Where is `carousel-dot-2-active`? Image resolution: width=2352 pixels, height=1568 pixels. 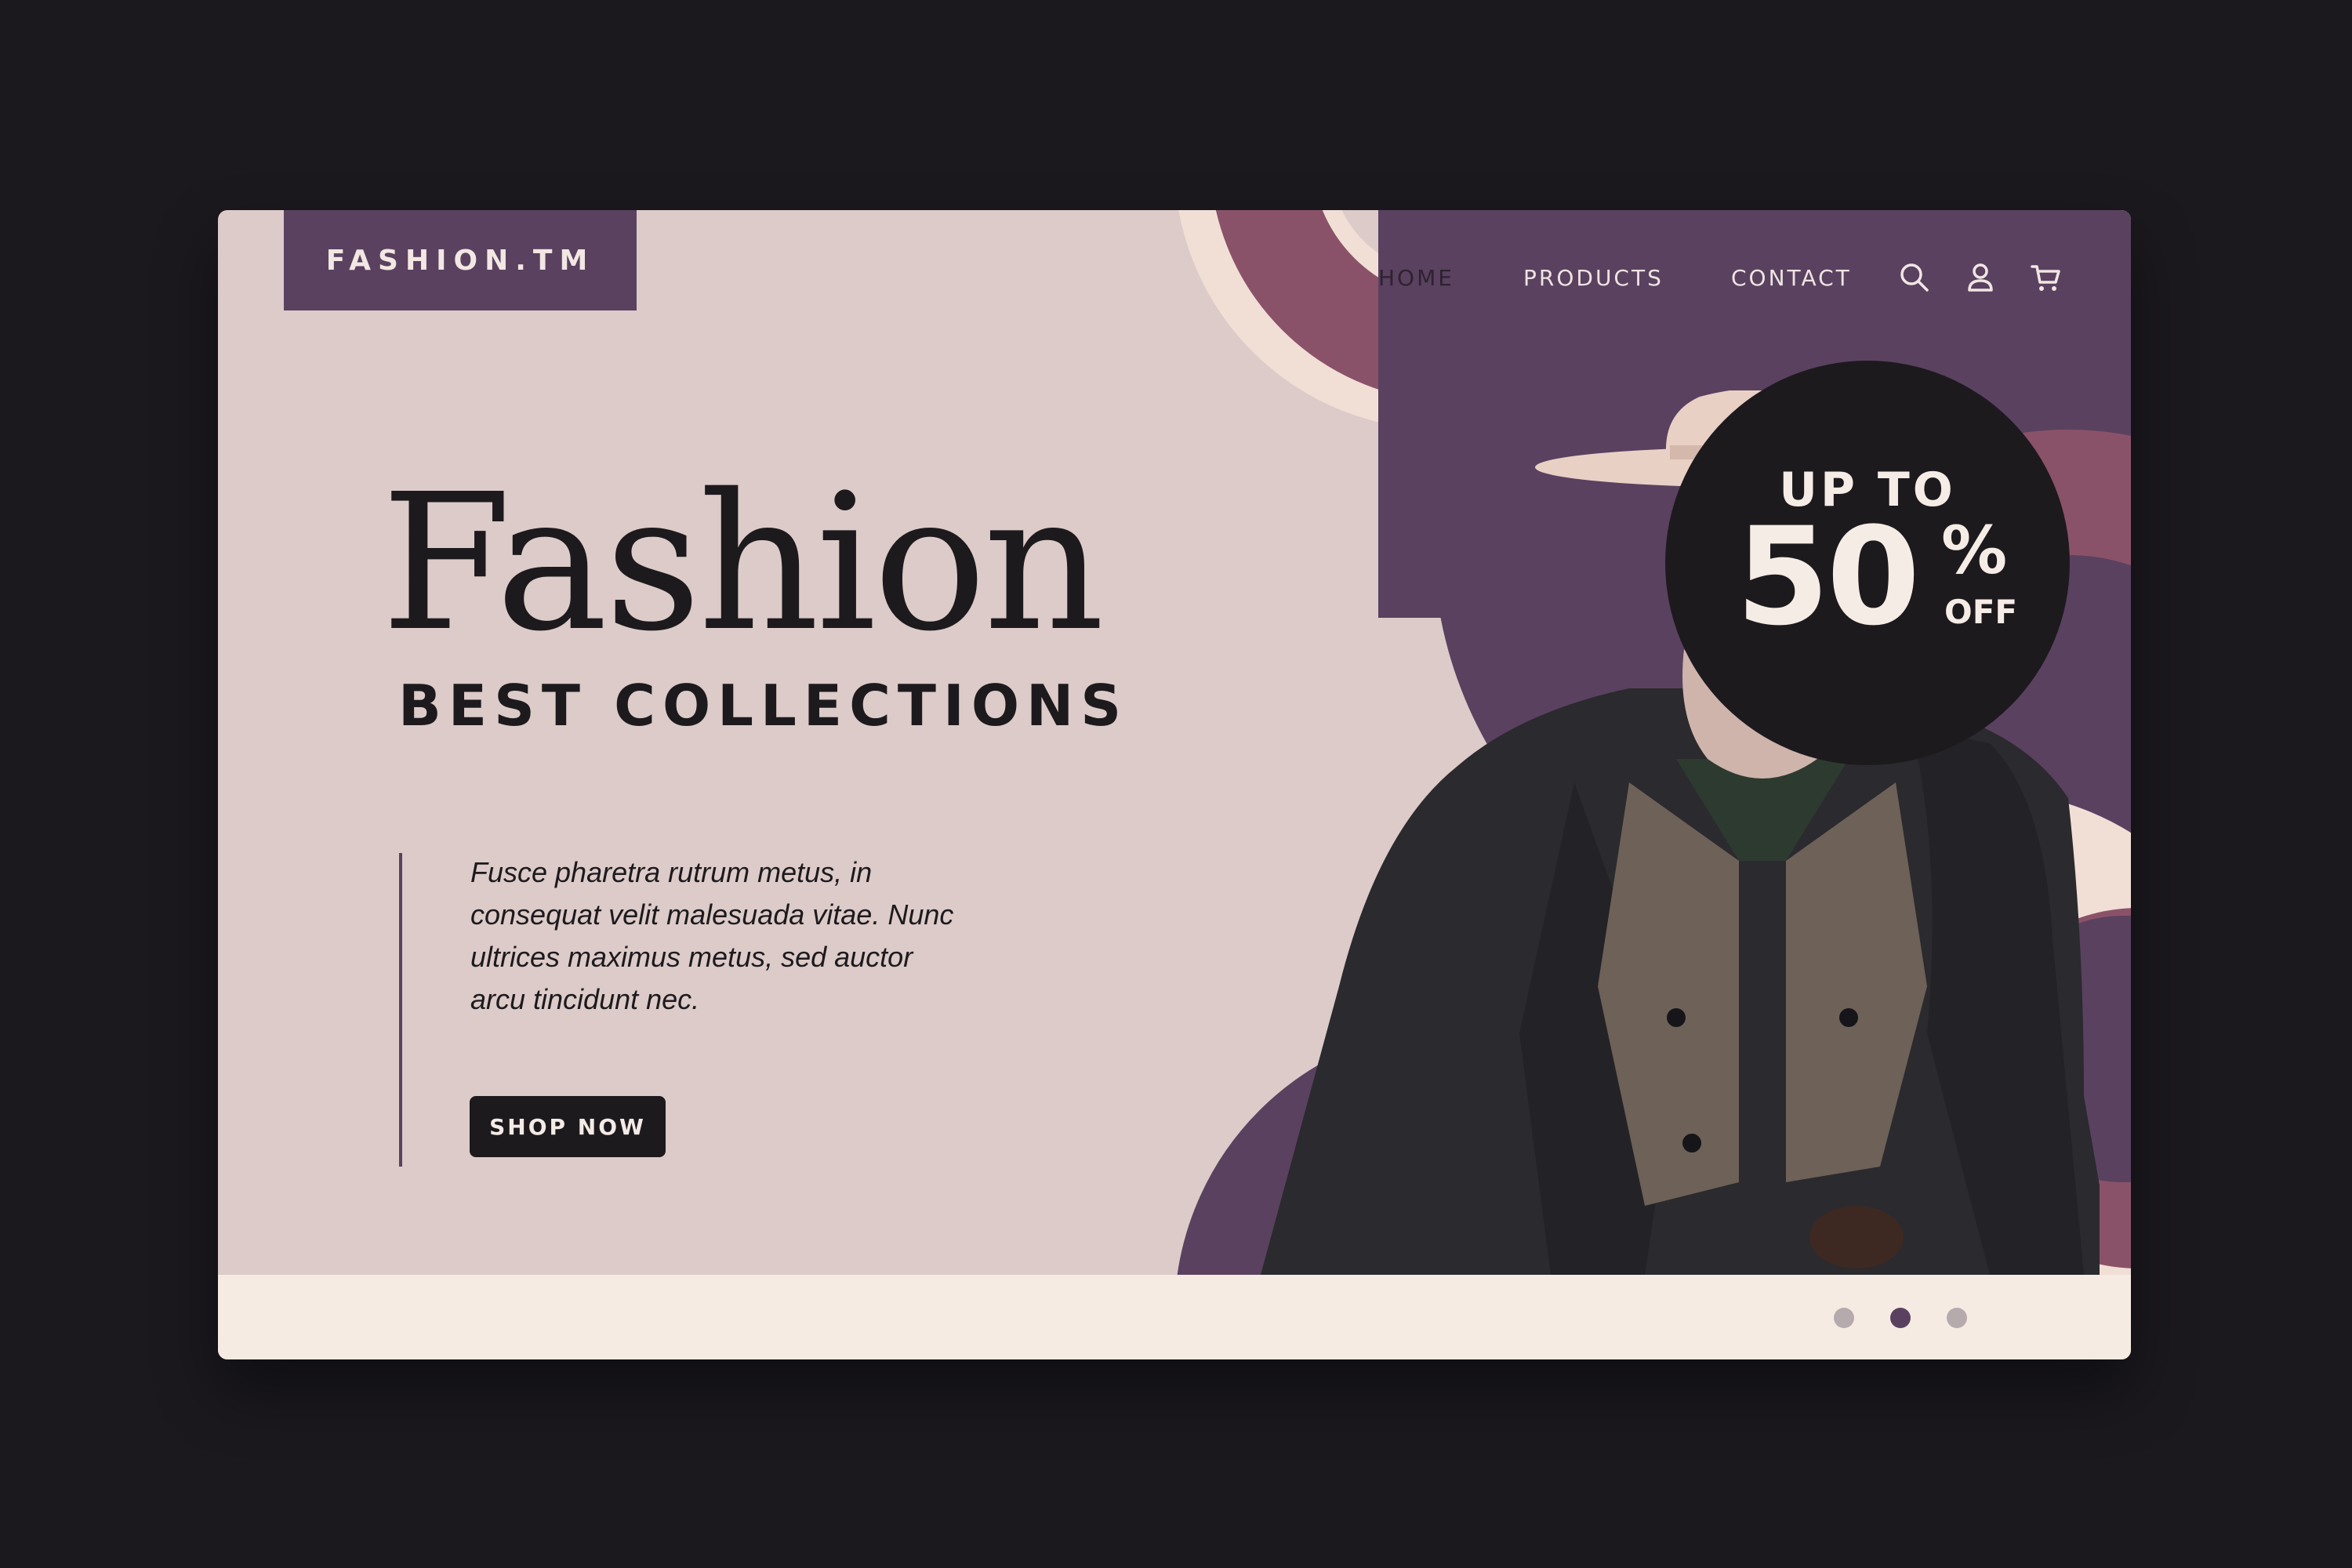
carousel-dot-2-active is located at coordinates (1900, 1318).